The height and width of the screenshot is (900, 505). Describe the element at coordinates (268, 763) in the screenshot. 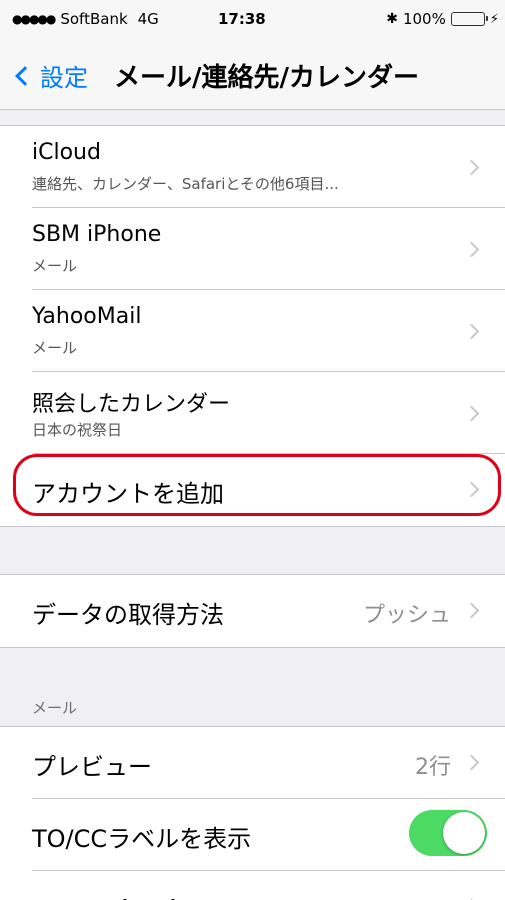

I see `preview-row: プレビュー 2行` at that location.